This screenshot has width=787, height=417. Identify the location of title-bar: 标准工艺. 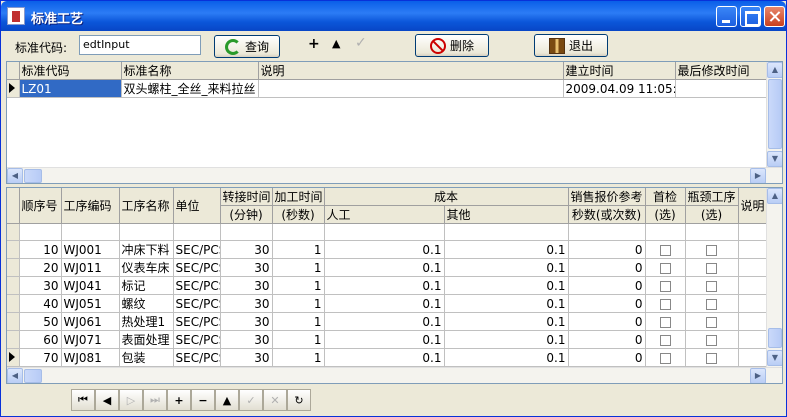
(393, 16).